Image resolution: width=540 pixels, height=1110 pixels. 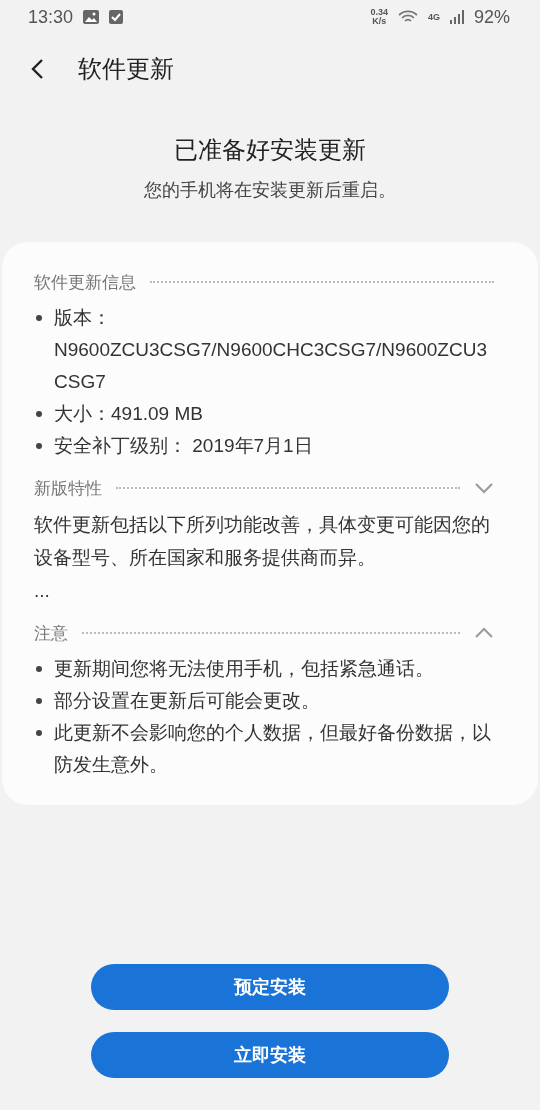 What do you see at coordinates (51, 633) in the screenshot?
I see `section-title: 注意` at bounding box center [51, 633].